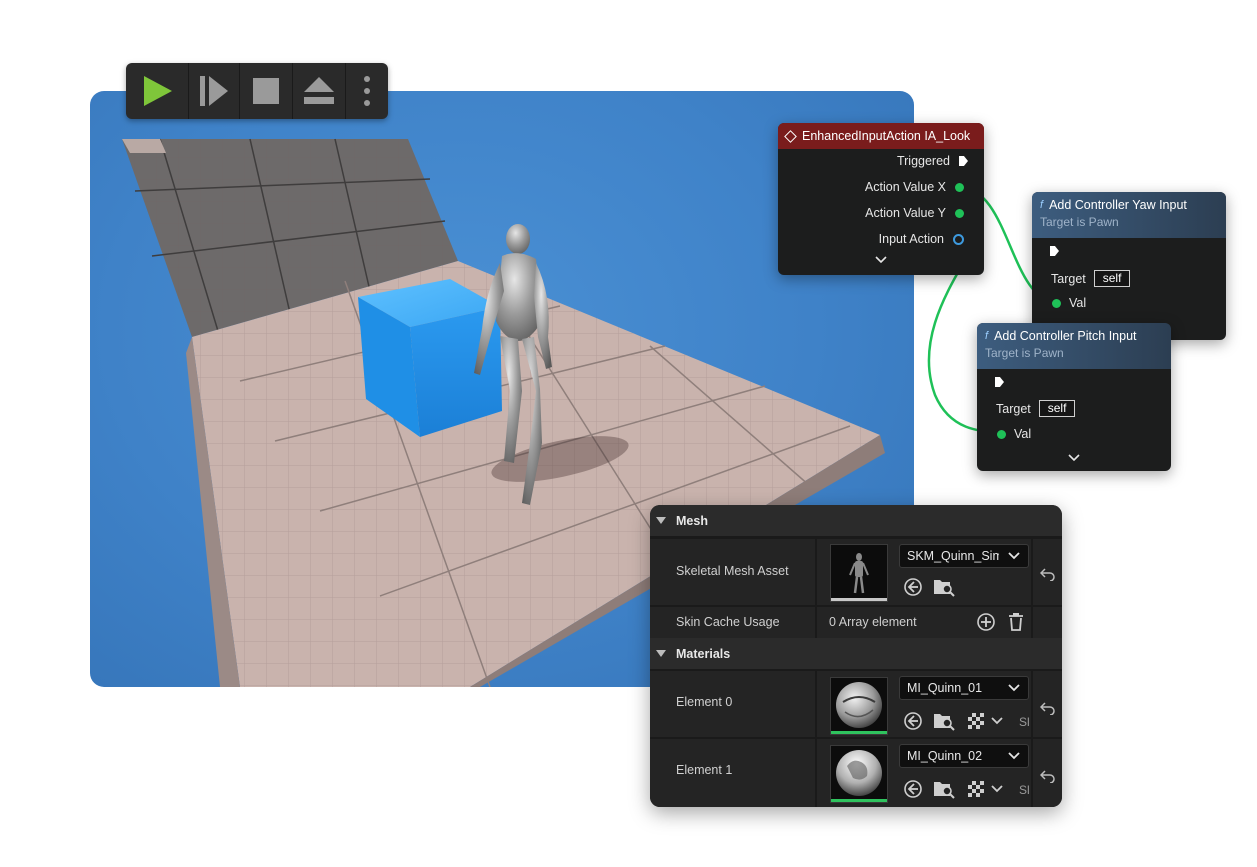 The image size is (1257, 867). What do you see at coordinates (958, 239) in the screenshot?
I see `object-pin-icon` at bounding box center [958, 239].